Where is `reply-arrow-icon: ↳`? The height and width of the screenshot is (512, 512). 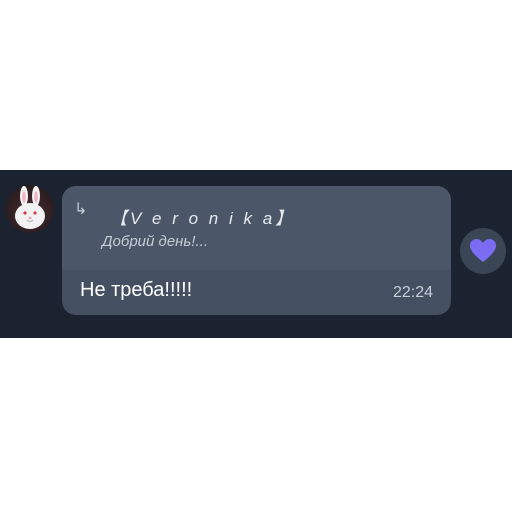
reply-arrow-icon: ↳ is located at coordinates (81, 209).